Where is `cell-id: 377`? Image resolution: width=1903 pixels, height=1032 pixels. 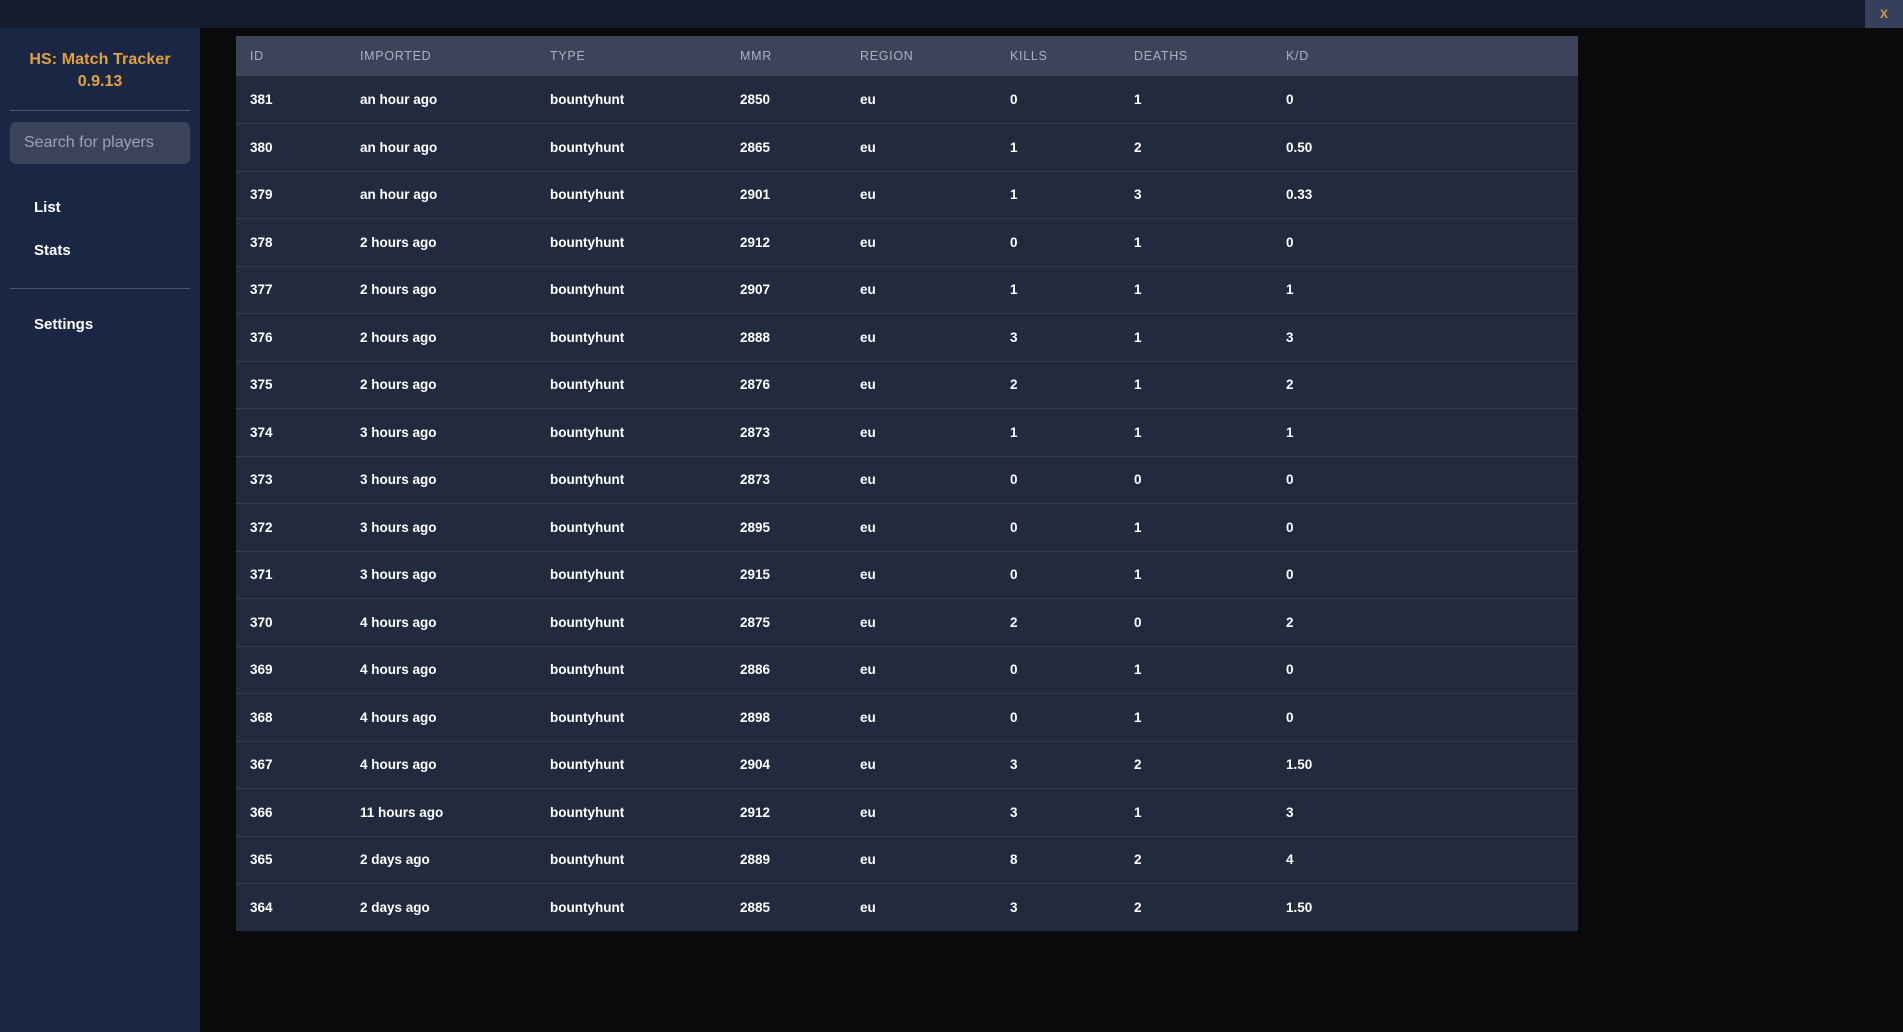 cell-id: 377 is located at coordinates (291, 289).